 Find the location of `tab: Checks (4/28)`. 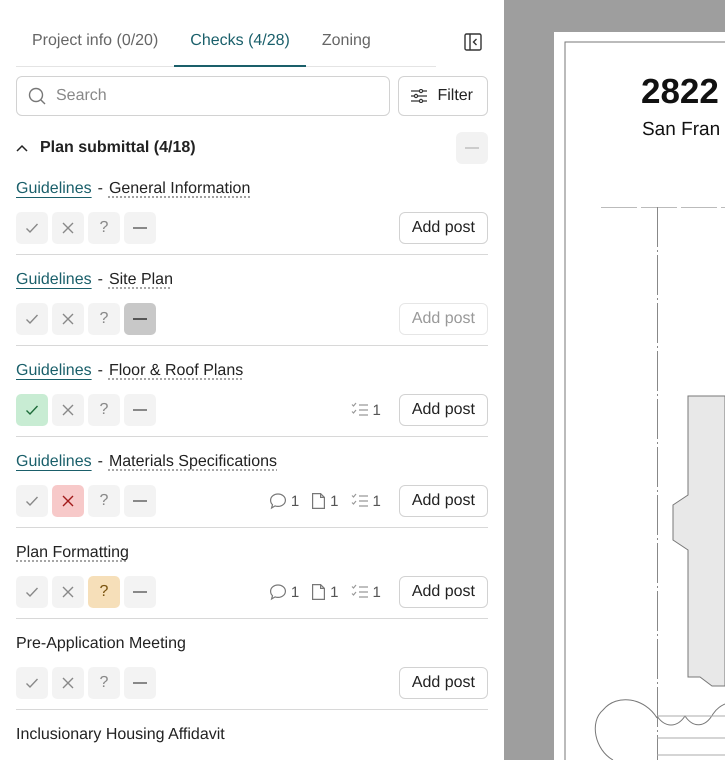

tab: Checks (4/28) is located at coordinates (240, 42).